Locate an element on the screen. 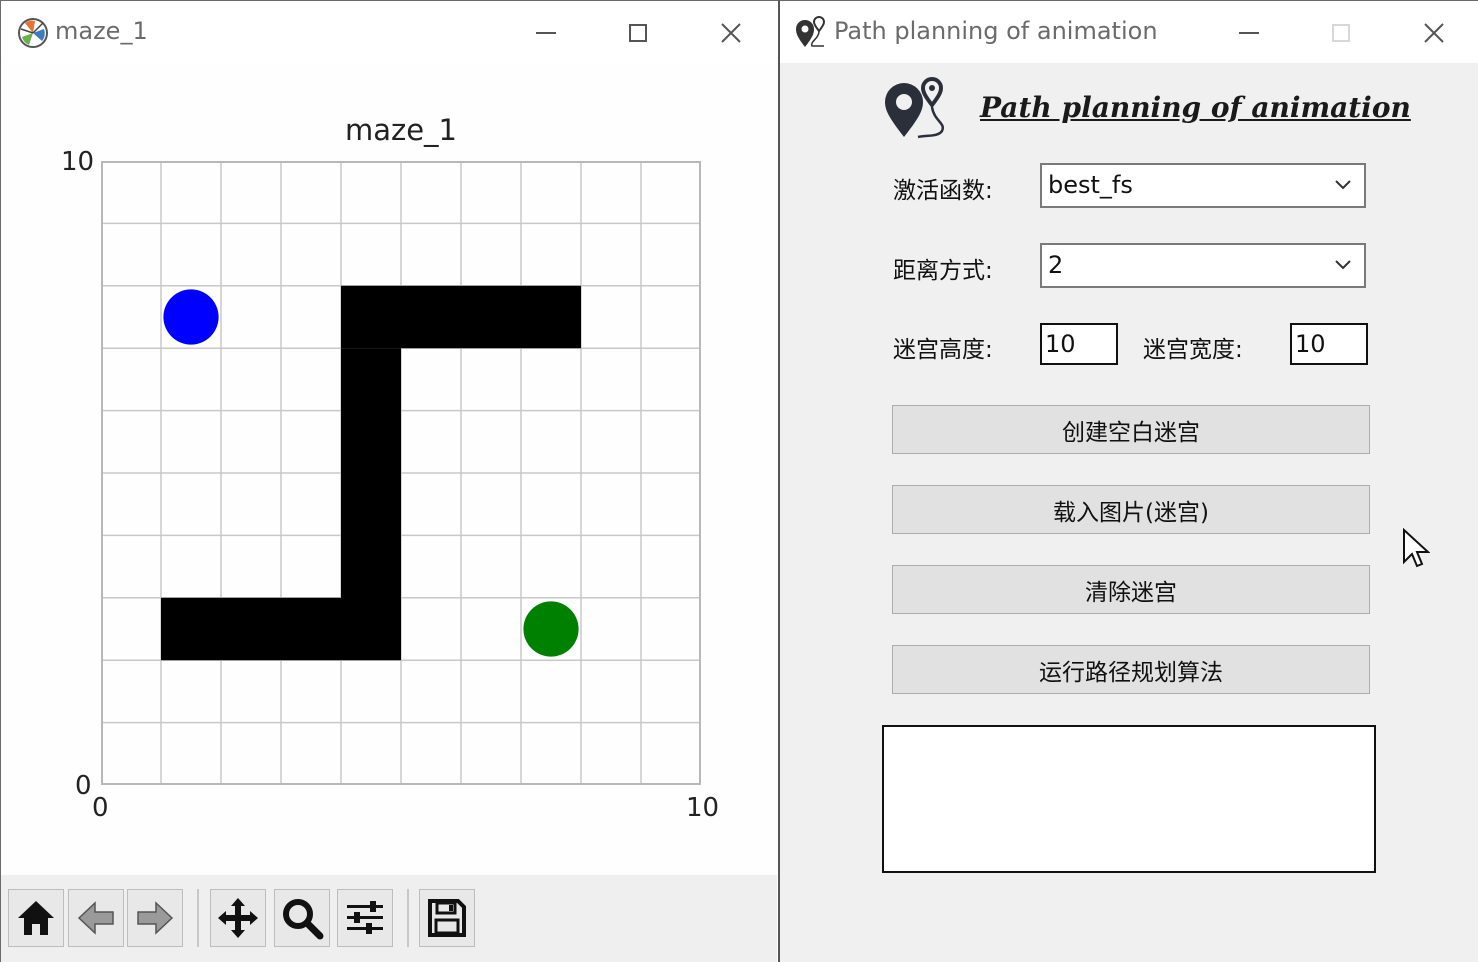 Image resolution: width=1478 pixels, height=962 pixels. configure-subplots-icon is located at coordinates (365, 917).